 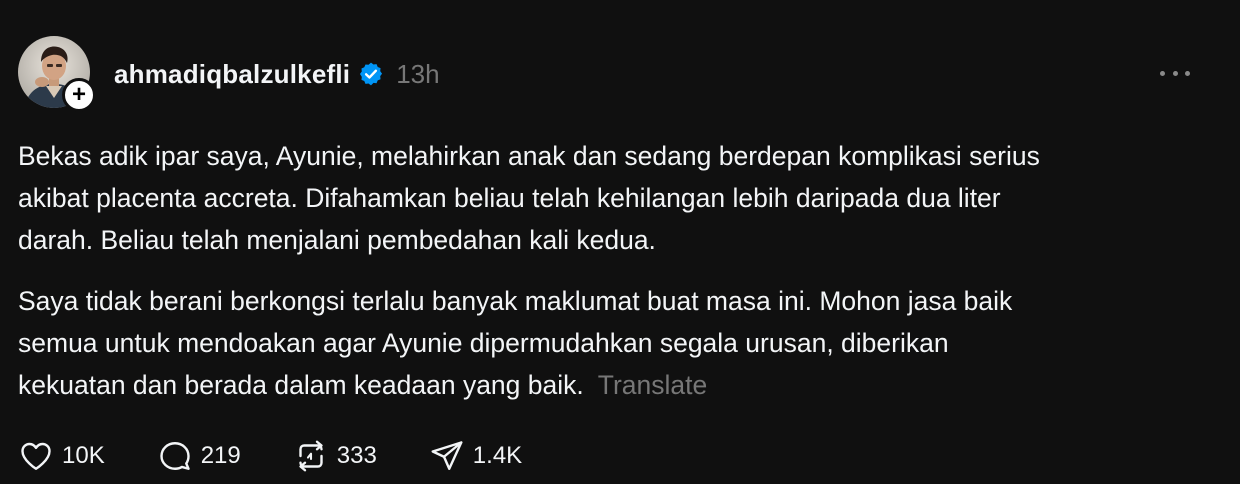 I want to click on like-count: 10K, so click(x=83, y=455).